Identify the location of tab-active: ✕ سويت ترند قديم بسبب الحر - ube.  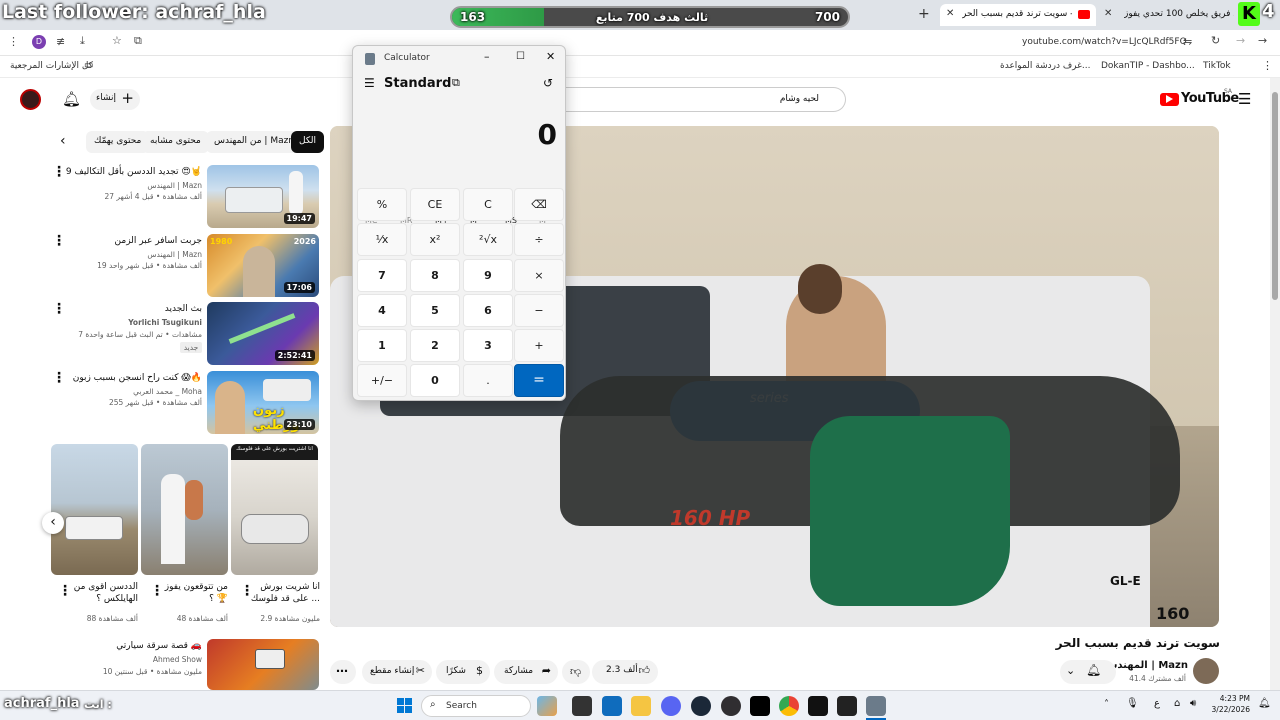
(1018, 15).